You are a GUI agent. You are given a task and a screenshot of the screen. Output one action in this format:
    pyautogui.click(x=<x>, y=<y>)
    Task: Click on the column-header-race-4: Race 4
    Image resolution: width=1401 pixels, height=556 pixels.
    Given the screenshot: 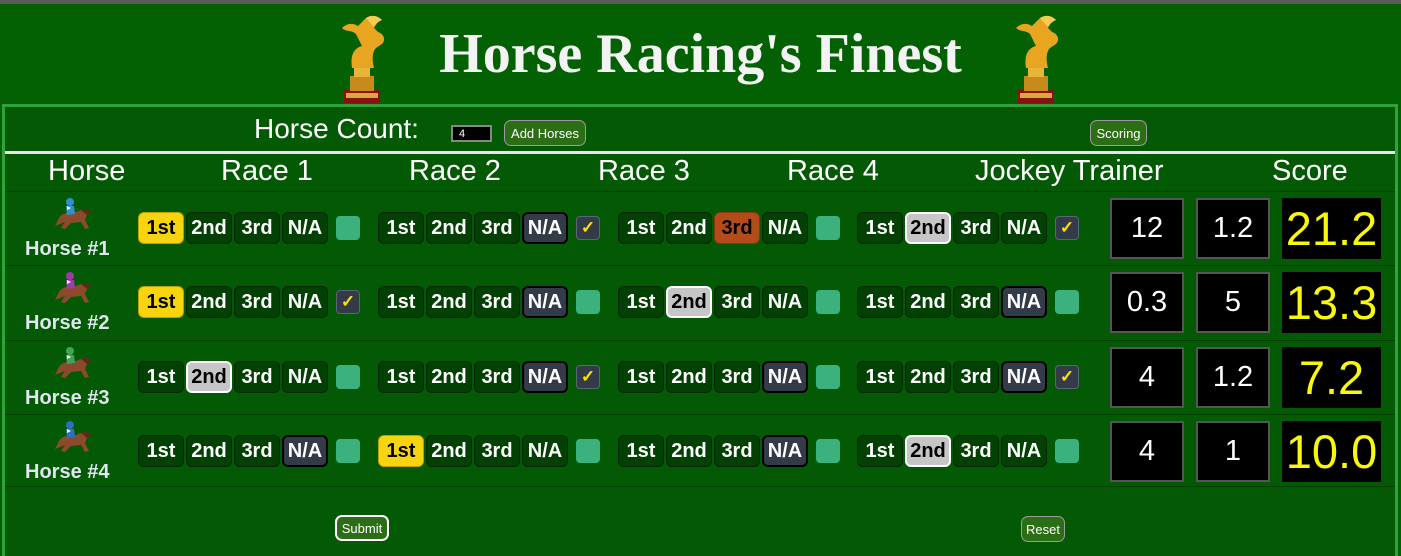 What is the action you would take?
    pyautogui.click(x=833, y=171)
    